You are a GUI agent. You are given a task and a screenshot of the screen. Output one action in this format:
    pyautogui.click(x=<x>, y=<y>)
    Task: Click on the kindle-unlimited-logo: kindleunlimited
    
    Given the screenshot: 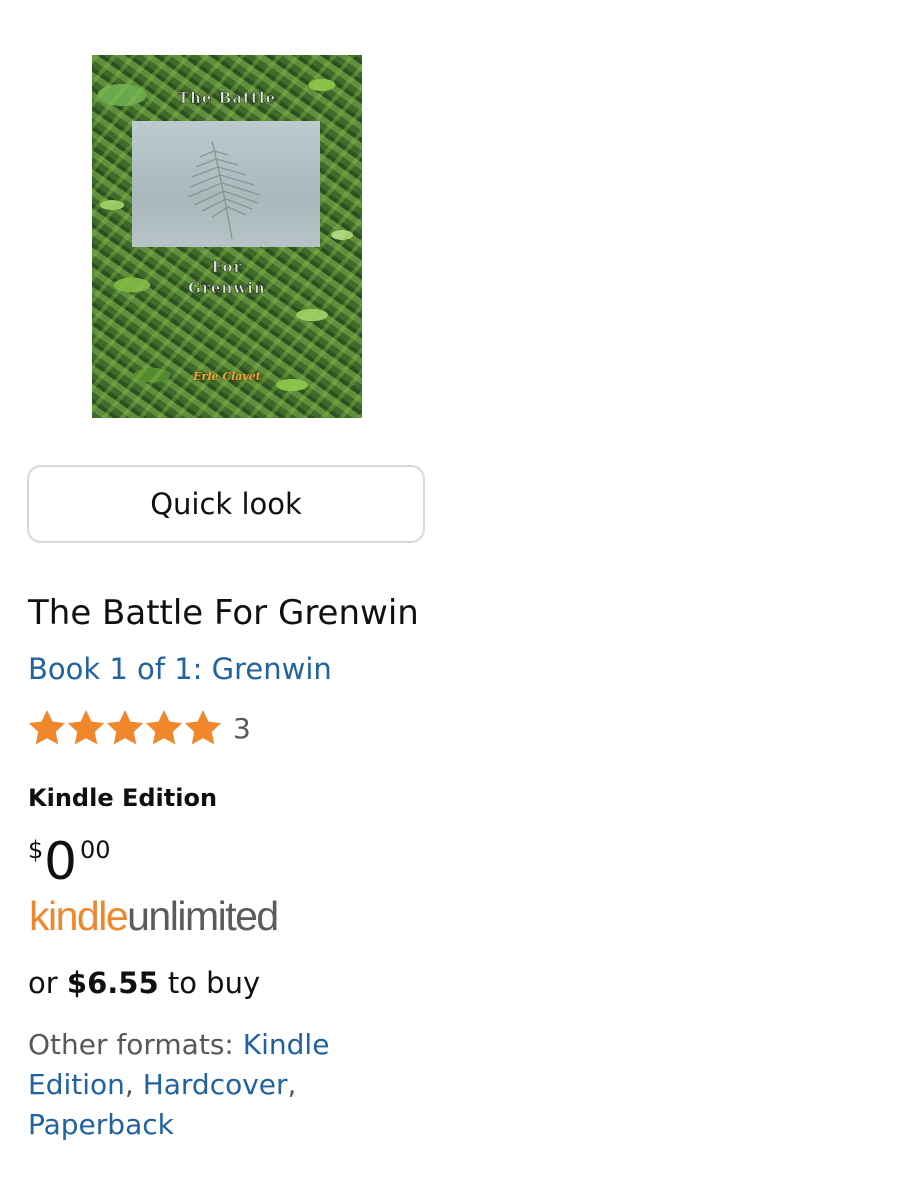 What is the action you would take?
    pyautogui.click(x=154, y=919)
    